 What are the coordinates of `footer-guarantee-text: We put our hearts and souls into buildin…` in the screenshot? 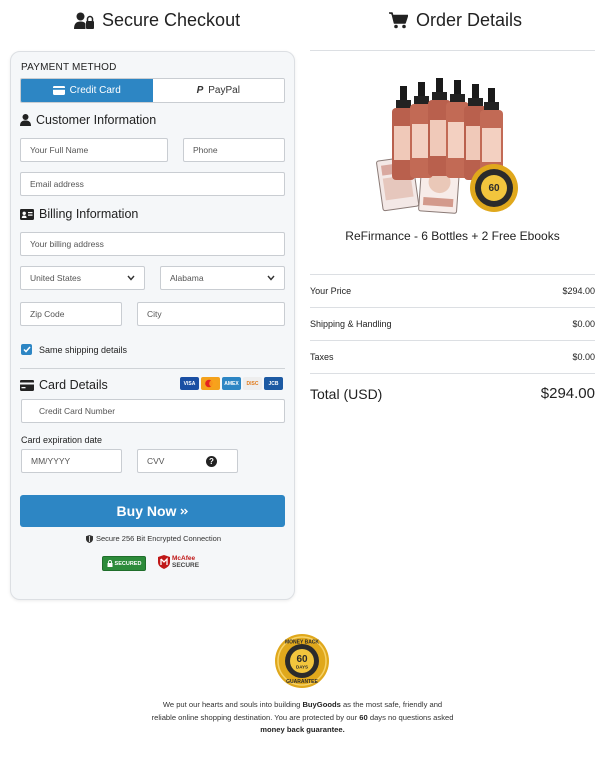 It's located at (302, 717).